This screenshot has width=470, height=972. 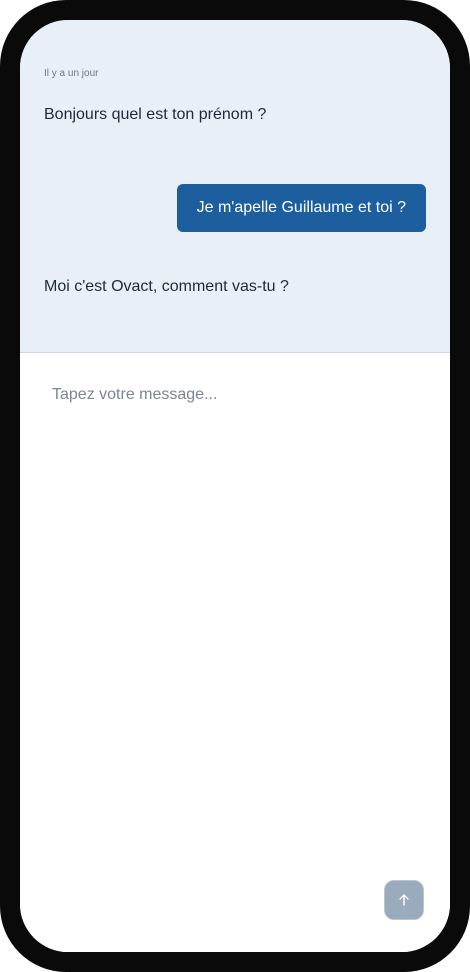 What do you see at coordinates (166, 286) in the screenshot?
I see `bot-message: Moi c'est Ovact, comment vas-tu ?` at bounding box center [166, 286].